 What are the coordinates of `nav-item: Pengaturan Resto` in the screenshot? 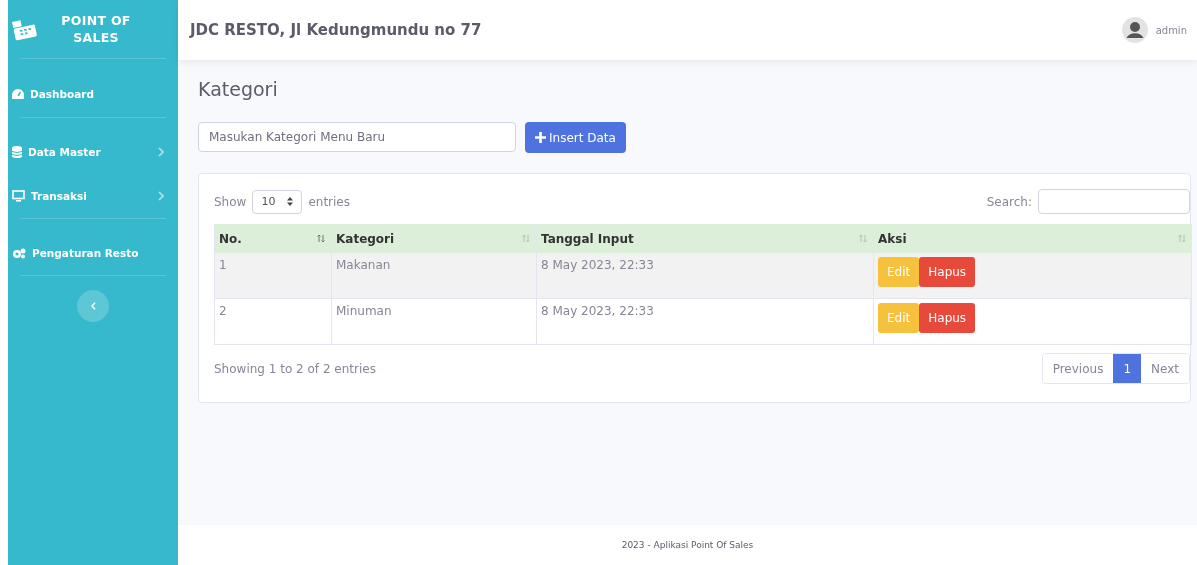 It's located at (93, 253).